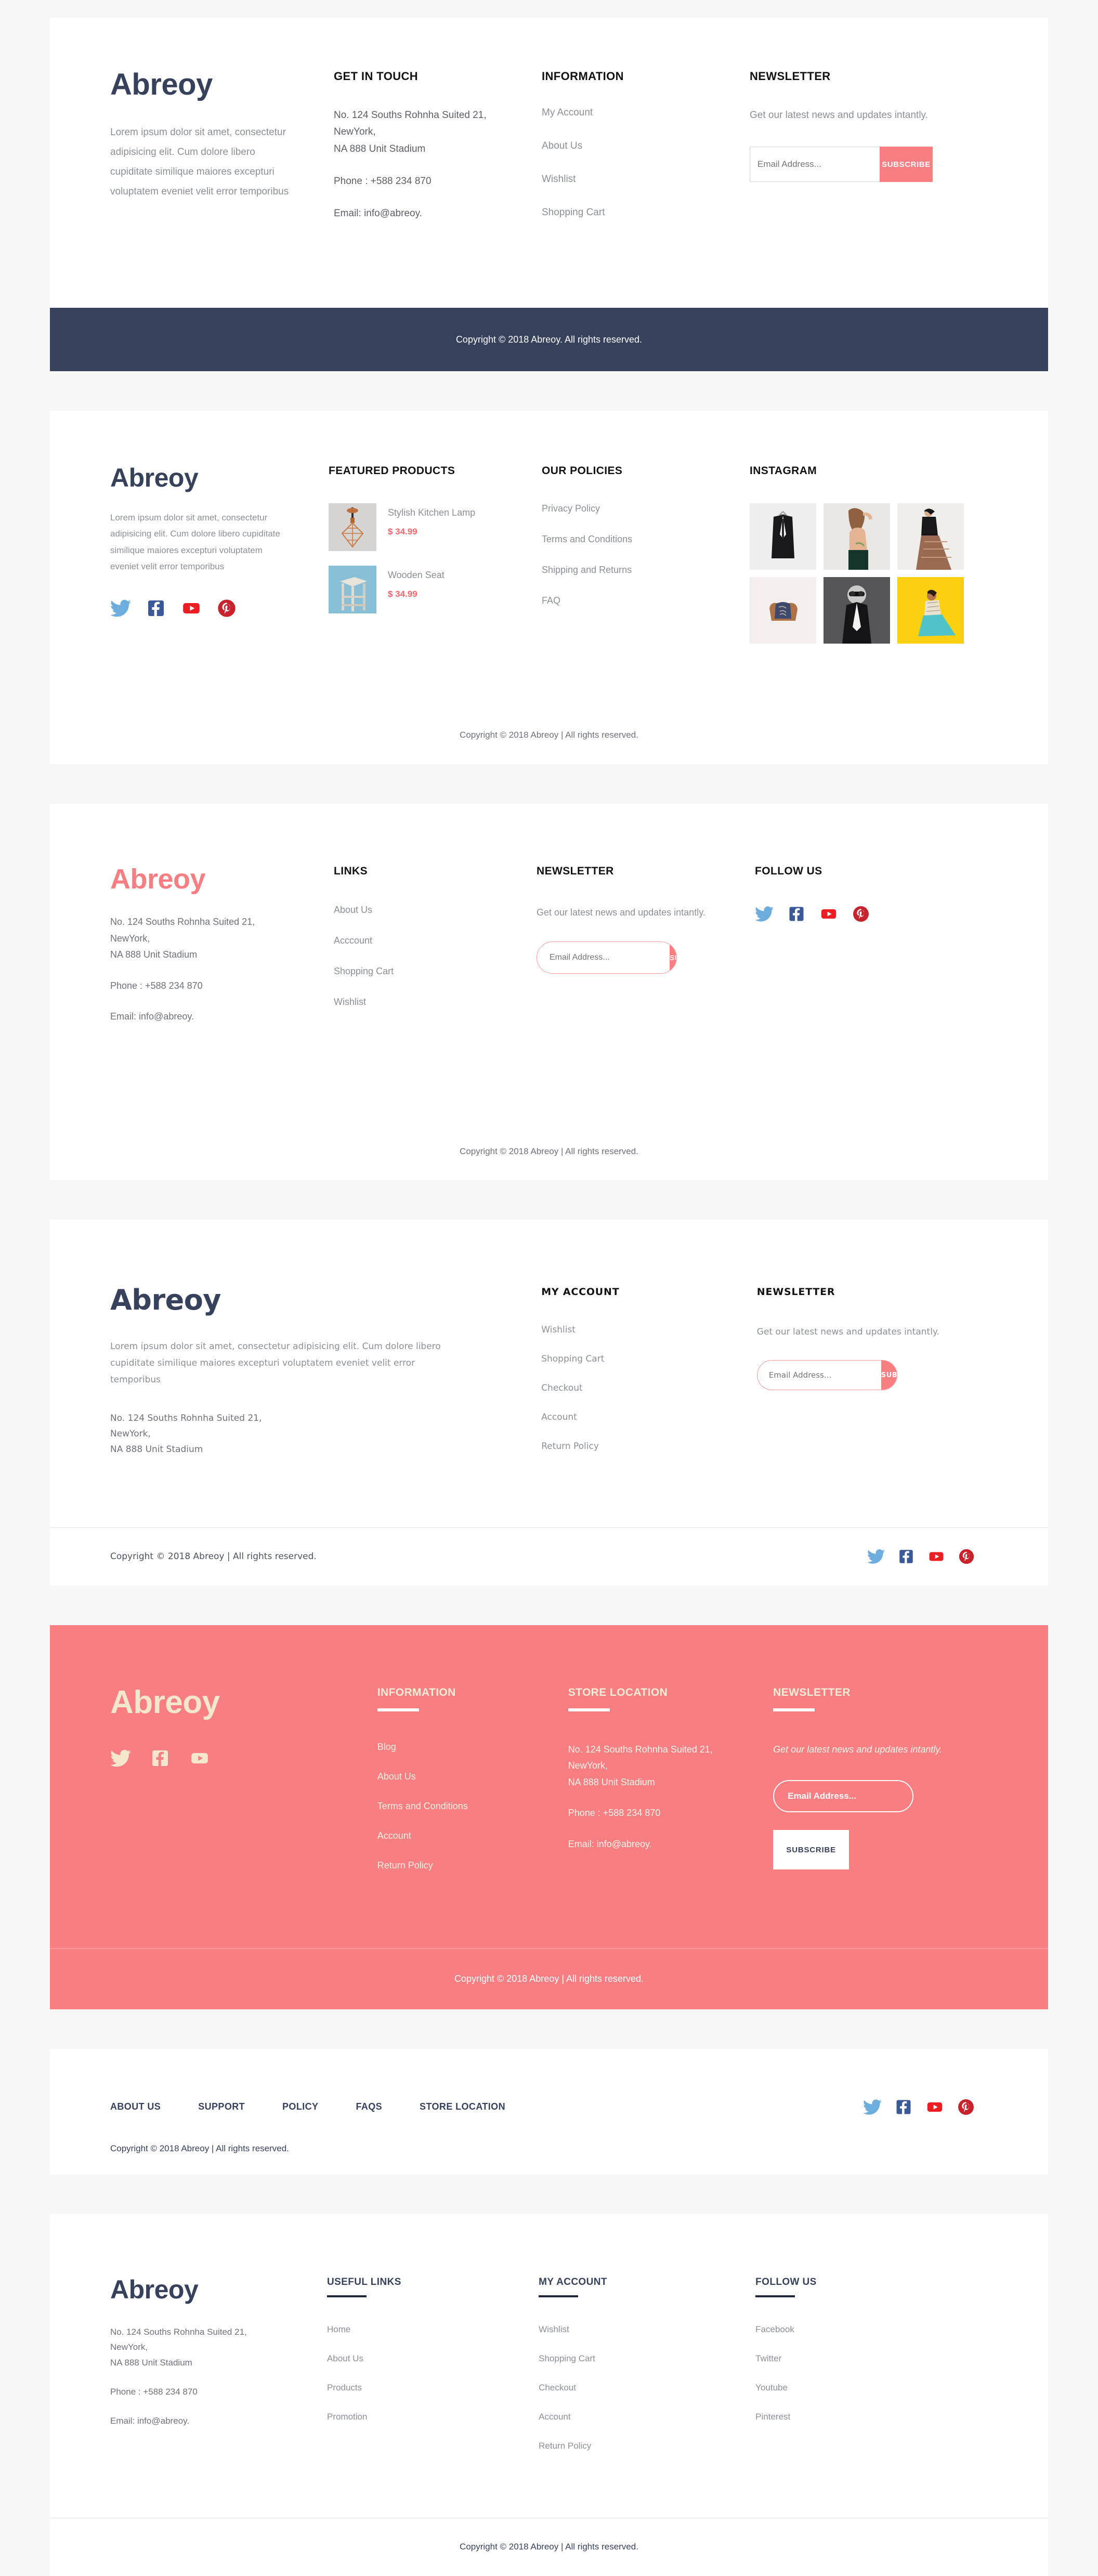 The height and width of the screenshot is (2576, 1098). Describe the element at coordinates (431, 512) in the screenshot. I see `product-name: Stylish Kitchen Lamp` at that location.